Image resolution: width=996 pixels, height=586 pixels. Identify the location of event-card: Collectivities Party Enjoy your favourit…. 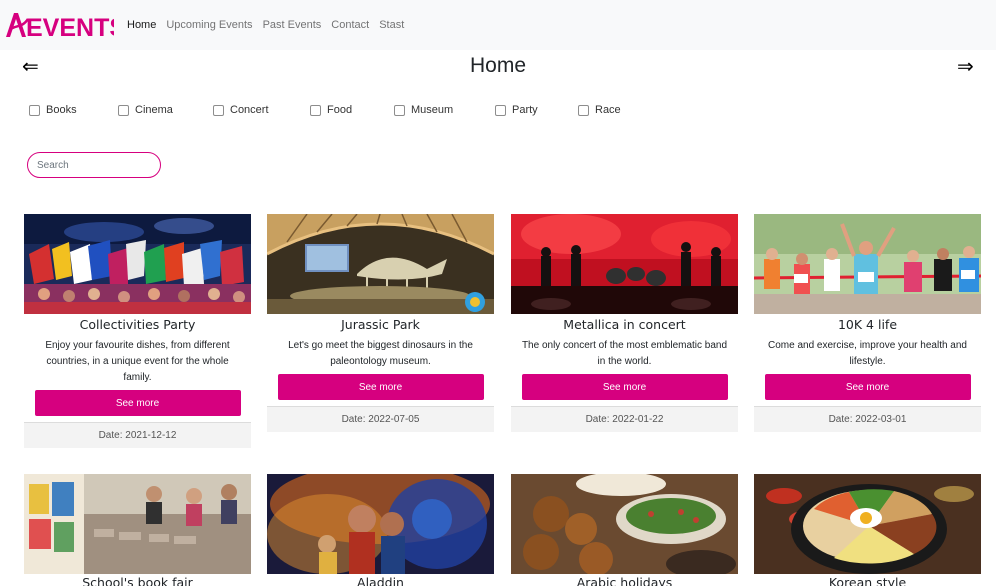
(137, 331).